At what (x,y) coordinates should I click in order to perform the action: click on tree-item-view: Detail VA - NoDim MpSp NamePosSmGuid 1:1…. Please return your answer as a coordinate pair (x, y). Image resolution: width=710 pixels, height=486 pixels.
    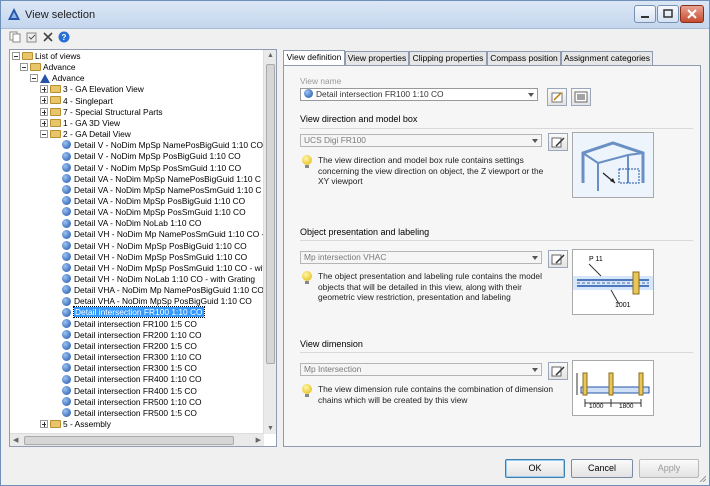
    Looking at the image, I should click on (161, 190).